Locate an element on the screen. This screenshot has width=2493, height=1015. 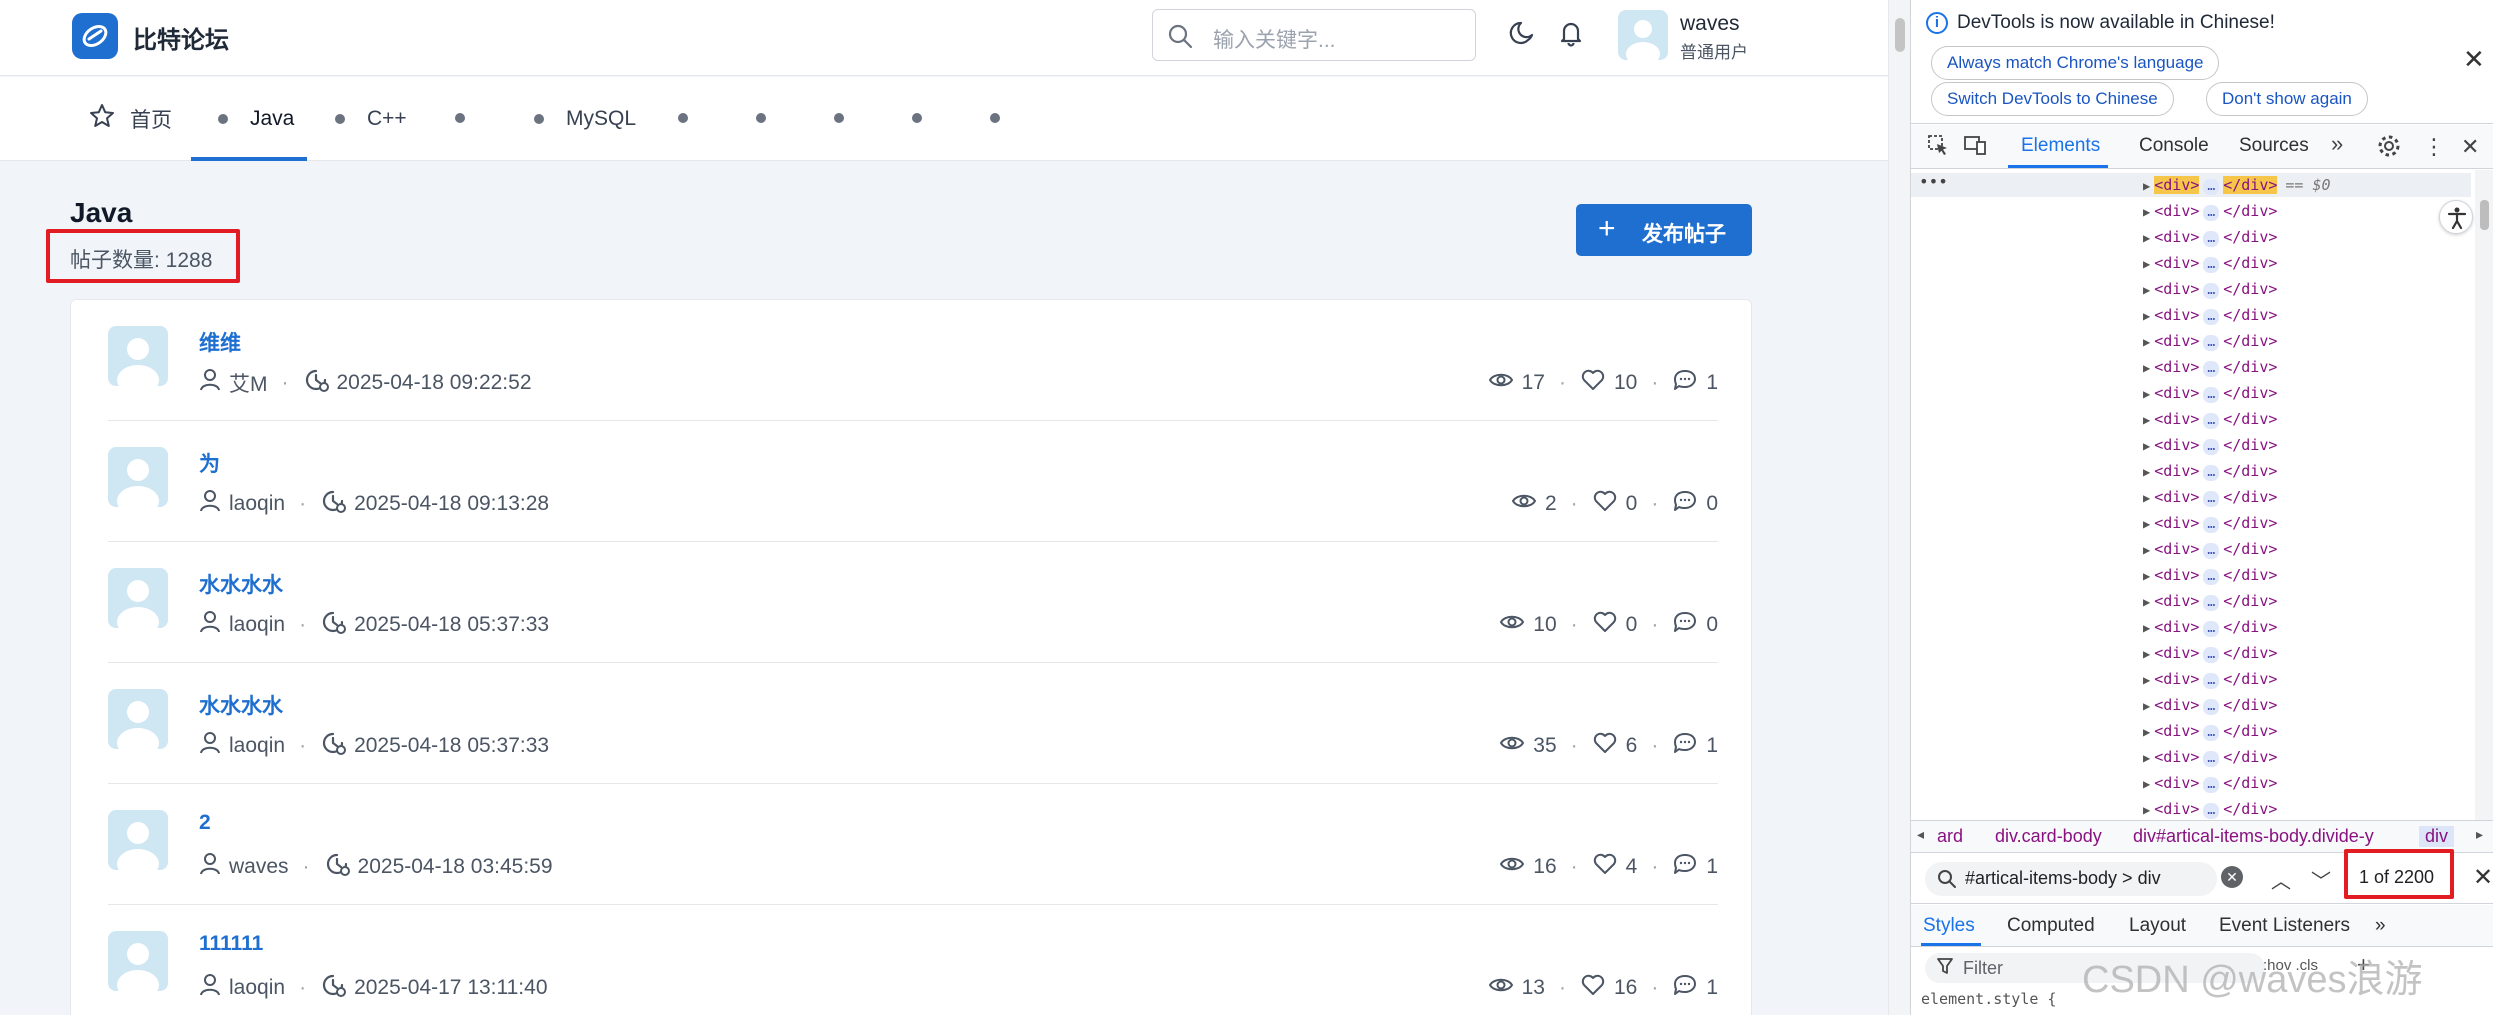
user-name: waves is located at coordinates (1710, 24).